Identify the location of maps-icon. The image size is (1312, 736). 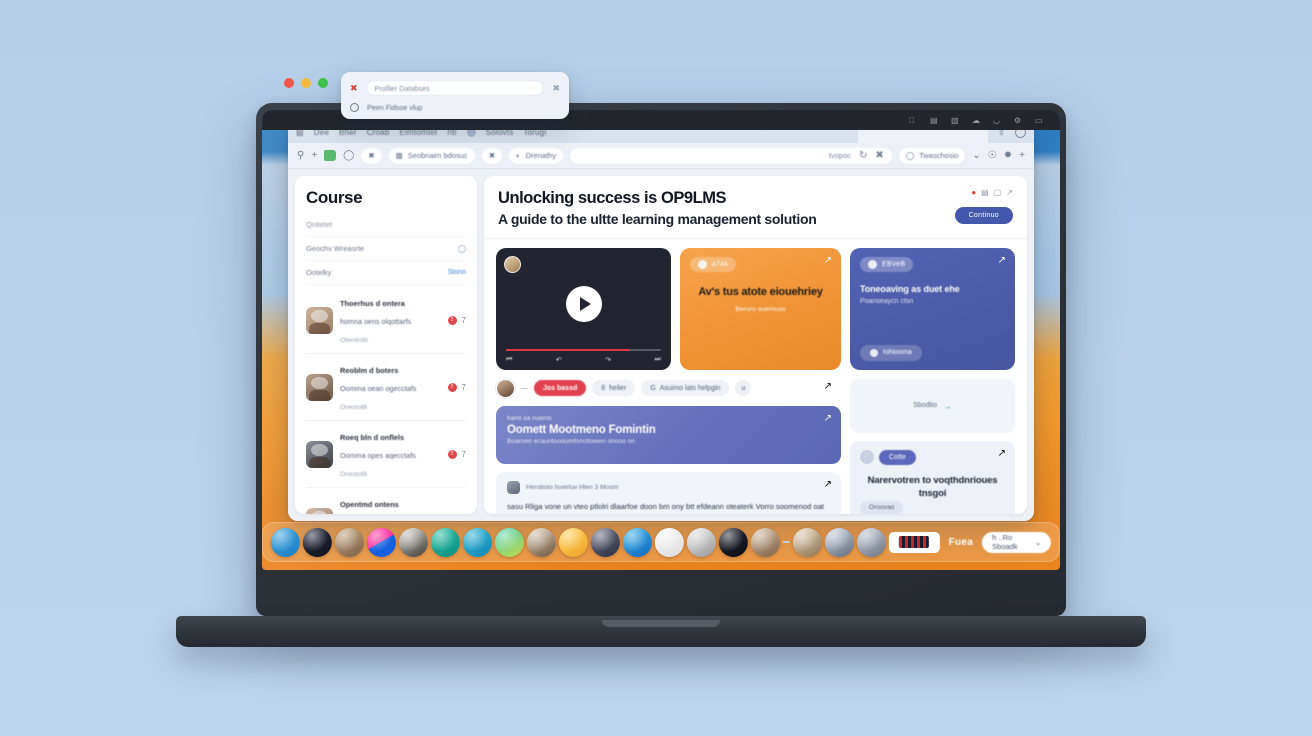
(509, 542).